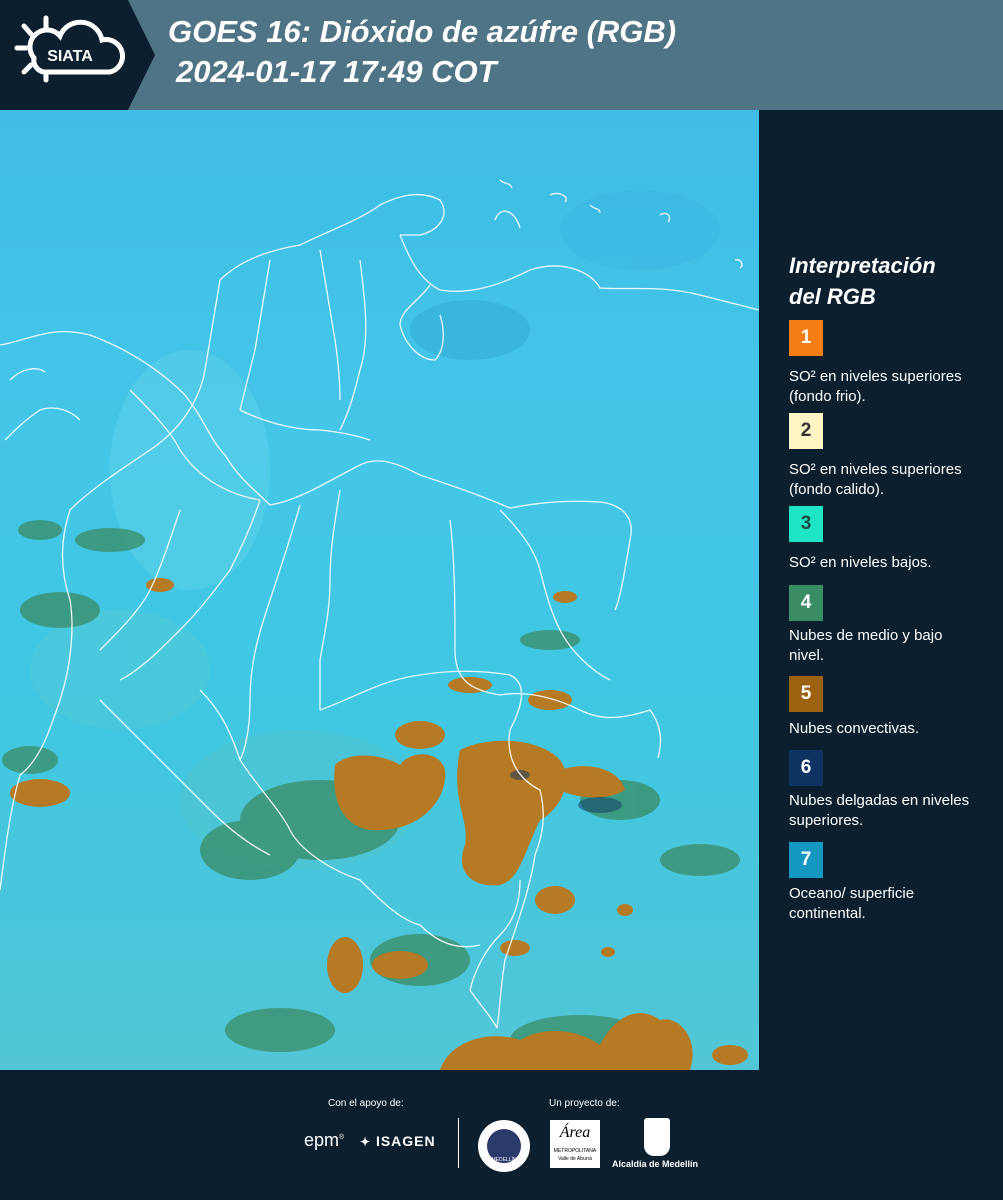  Describe the element at coordinates (366, 1103) in the screenshot. I see `support-label: Con el apoyo de:` at that location.